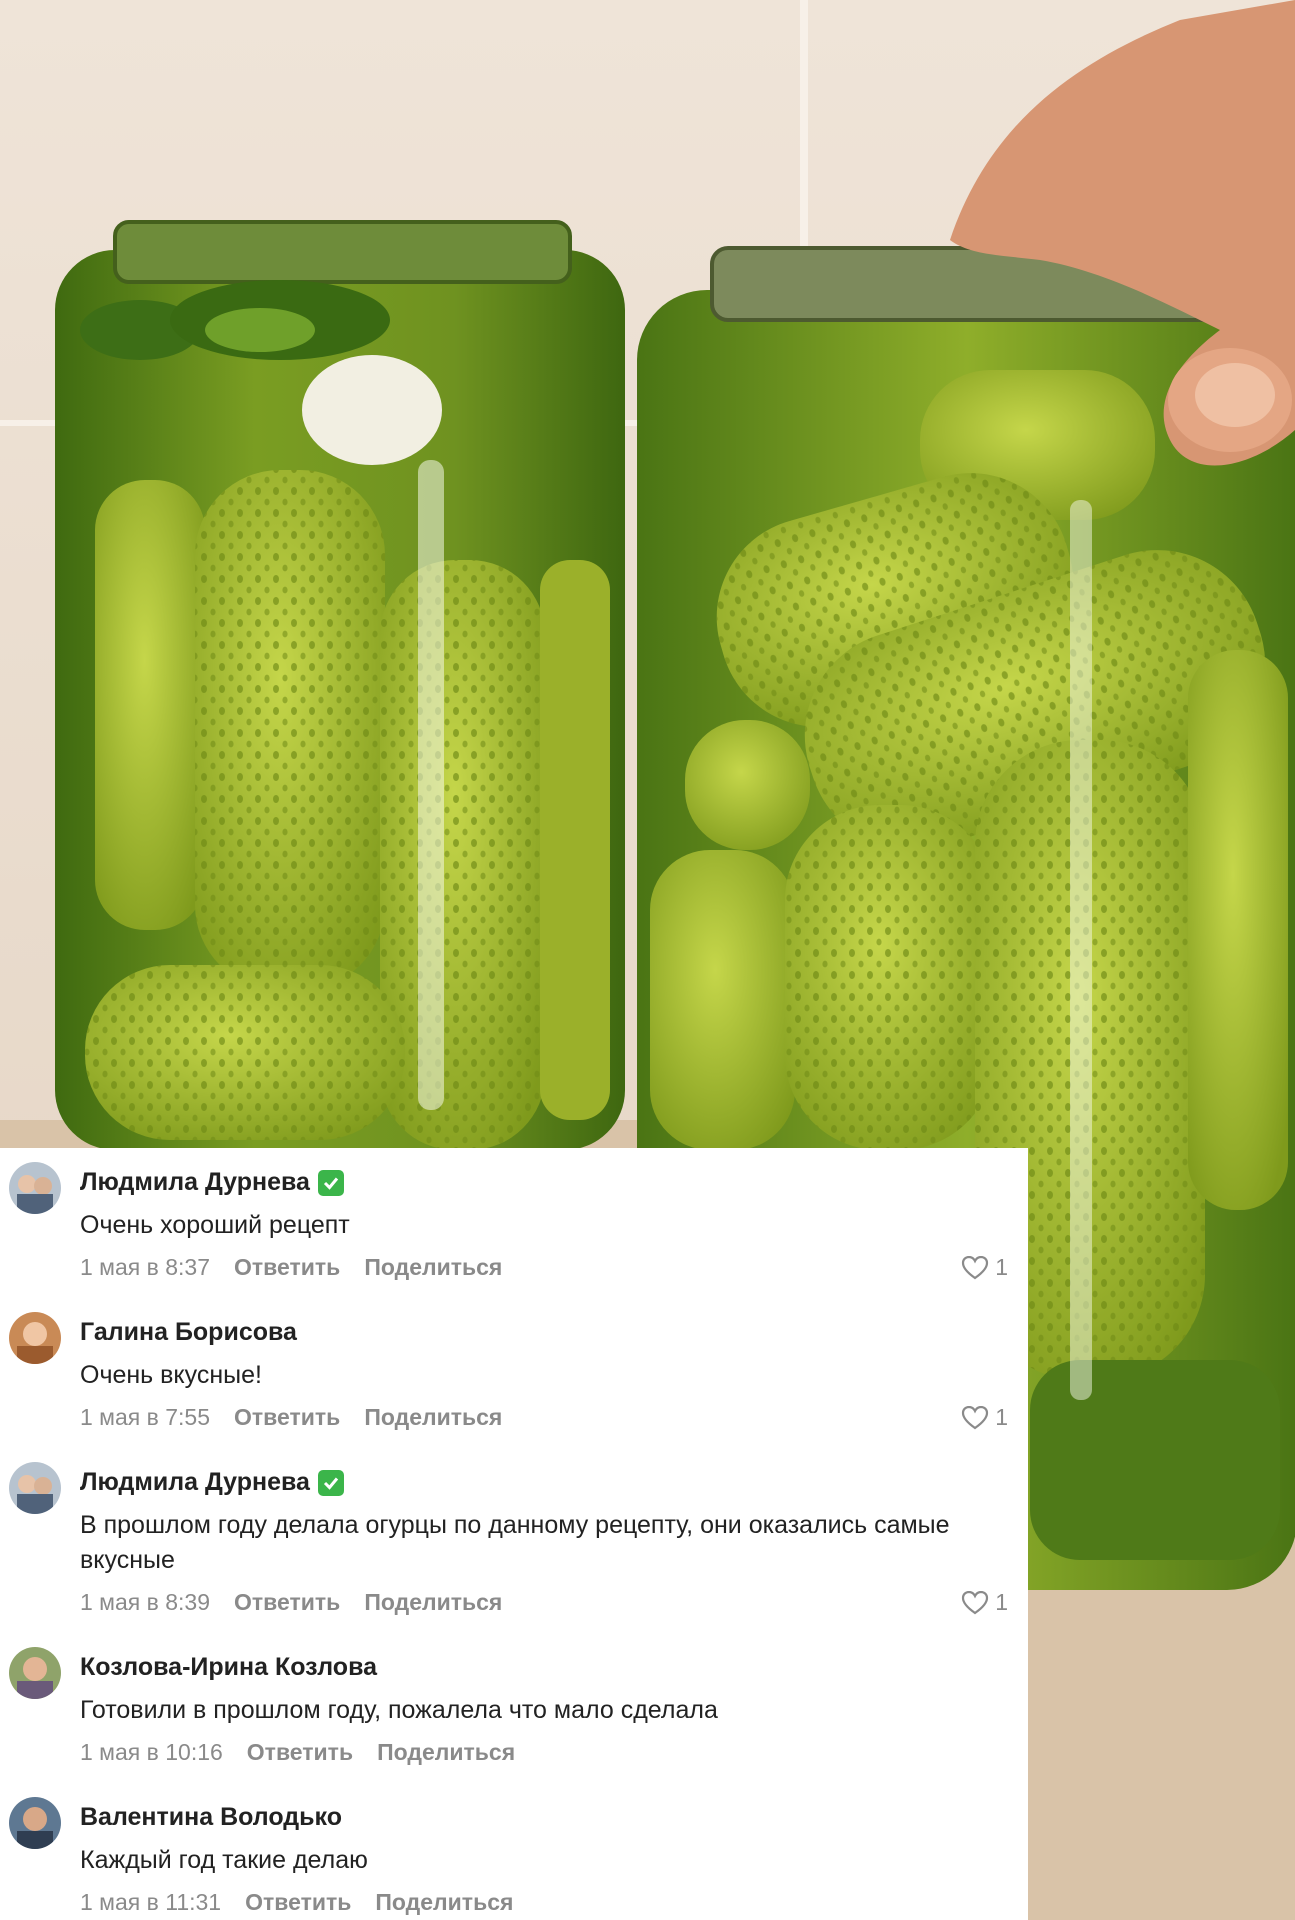 The height and width of the screenshot is (1920, 1295). What do you see at coordinates (224, 1860) in the screenshot?
I see `comment-text: Каждый год такие делаю` at bounding box center [224, 1860].